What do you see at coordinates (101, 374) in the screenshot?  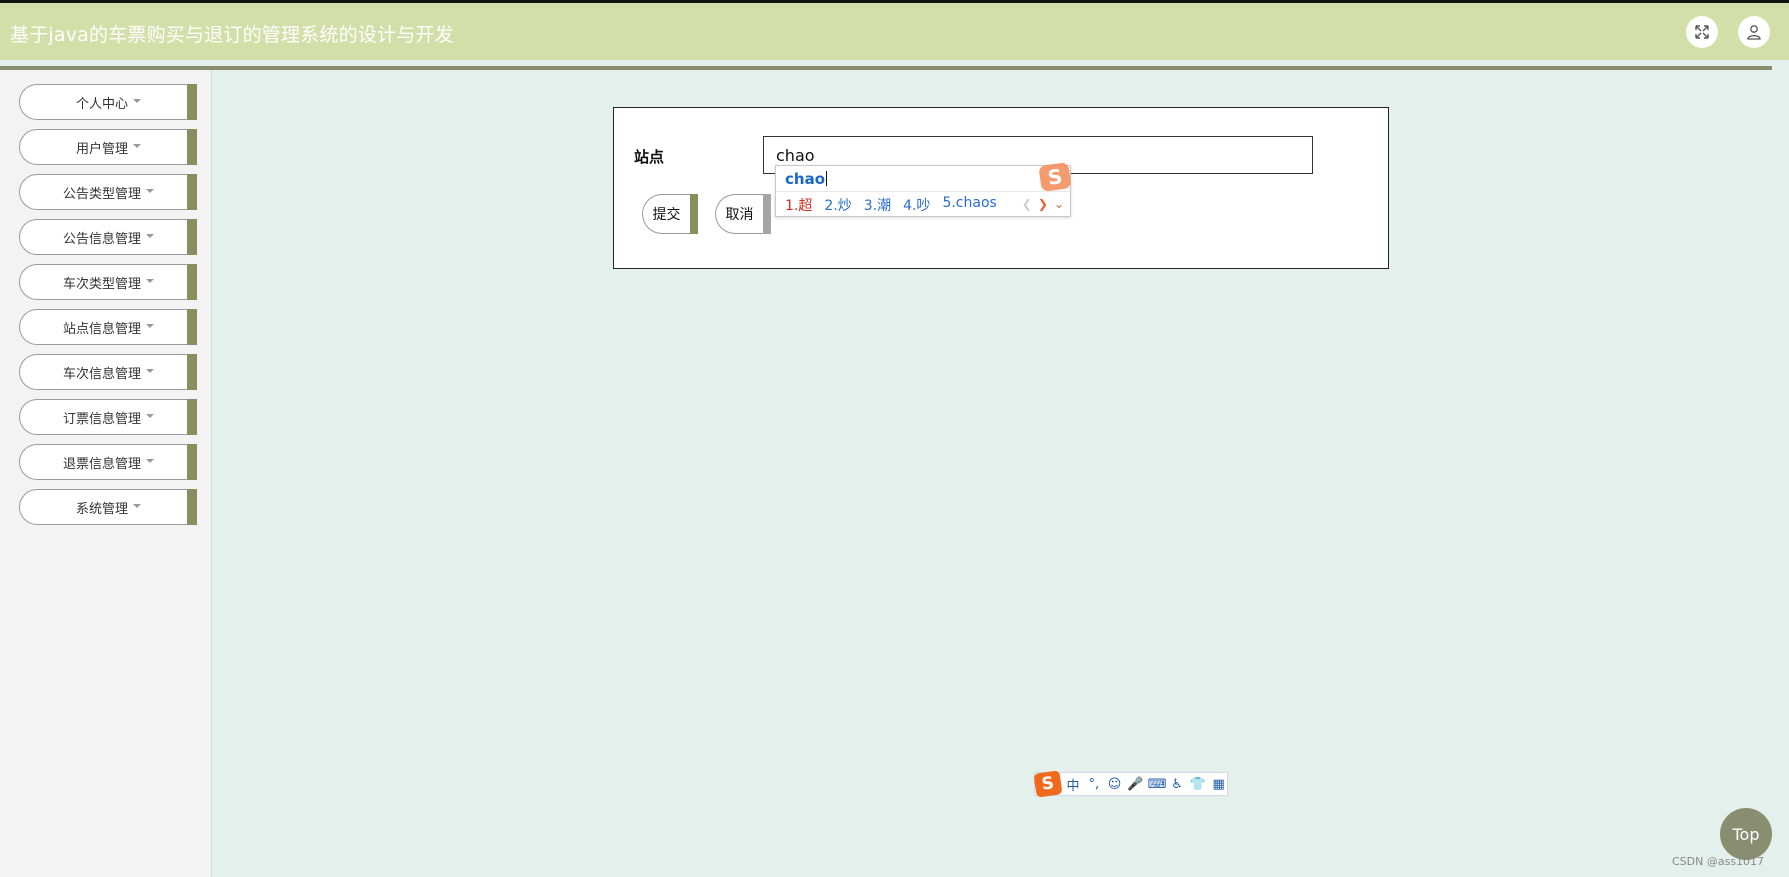 I see `sidebar-item-label: 车次信息管理` at bounding box center [101, 374].